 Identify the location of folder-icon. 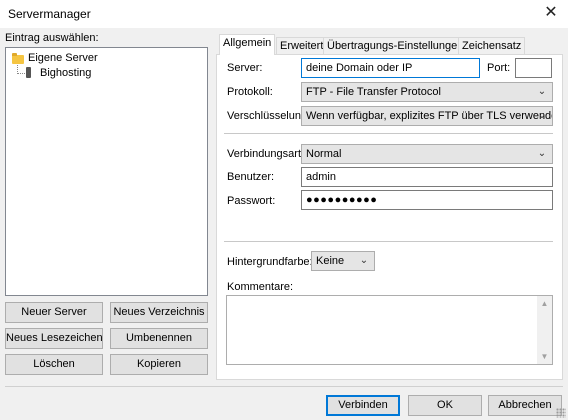
(18, 58).